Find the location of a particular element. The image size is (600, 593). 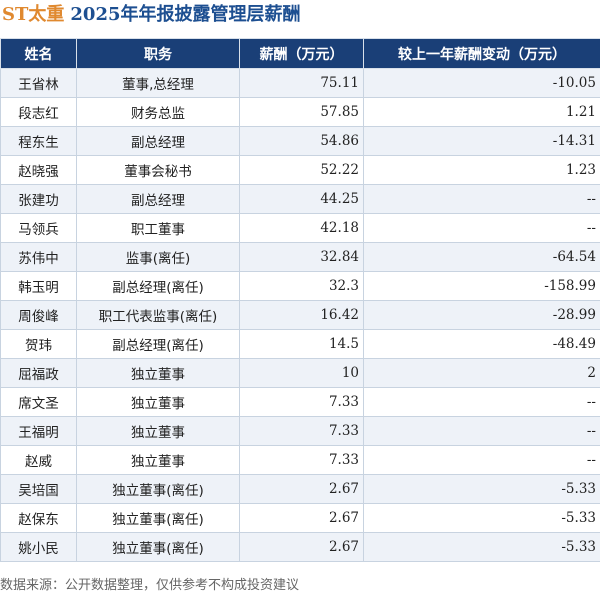

table-row: 周俊峰 职工代表监事(离任) 16.42 -28.99 is located at coordinates (300, 315).